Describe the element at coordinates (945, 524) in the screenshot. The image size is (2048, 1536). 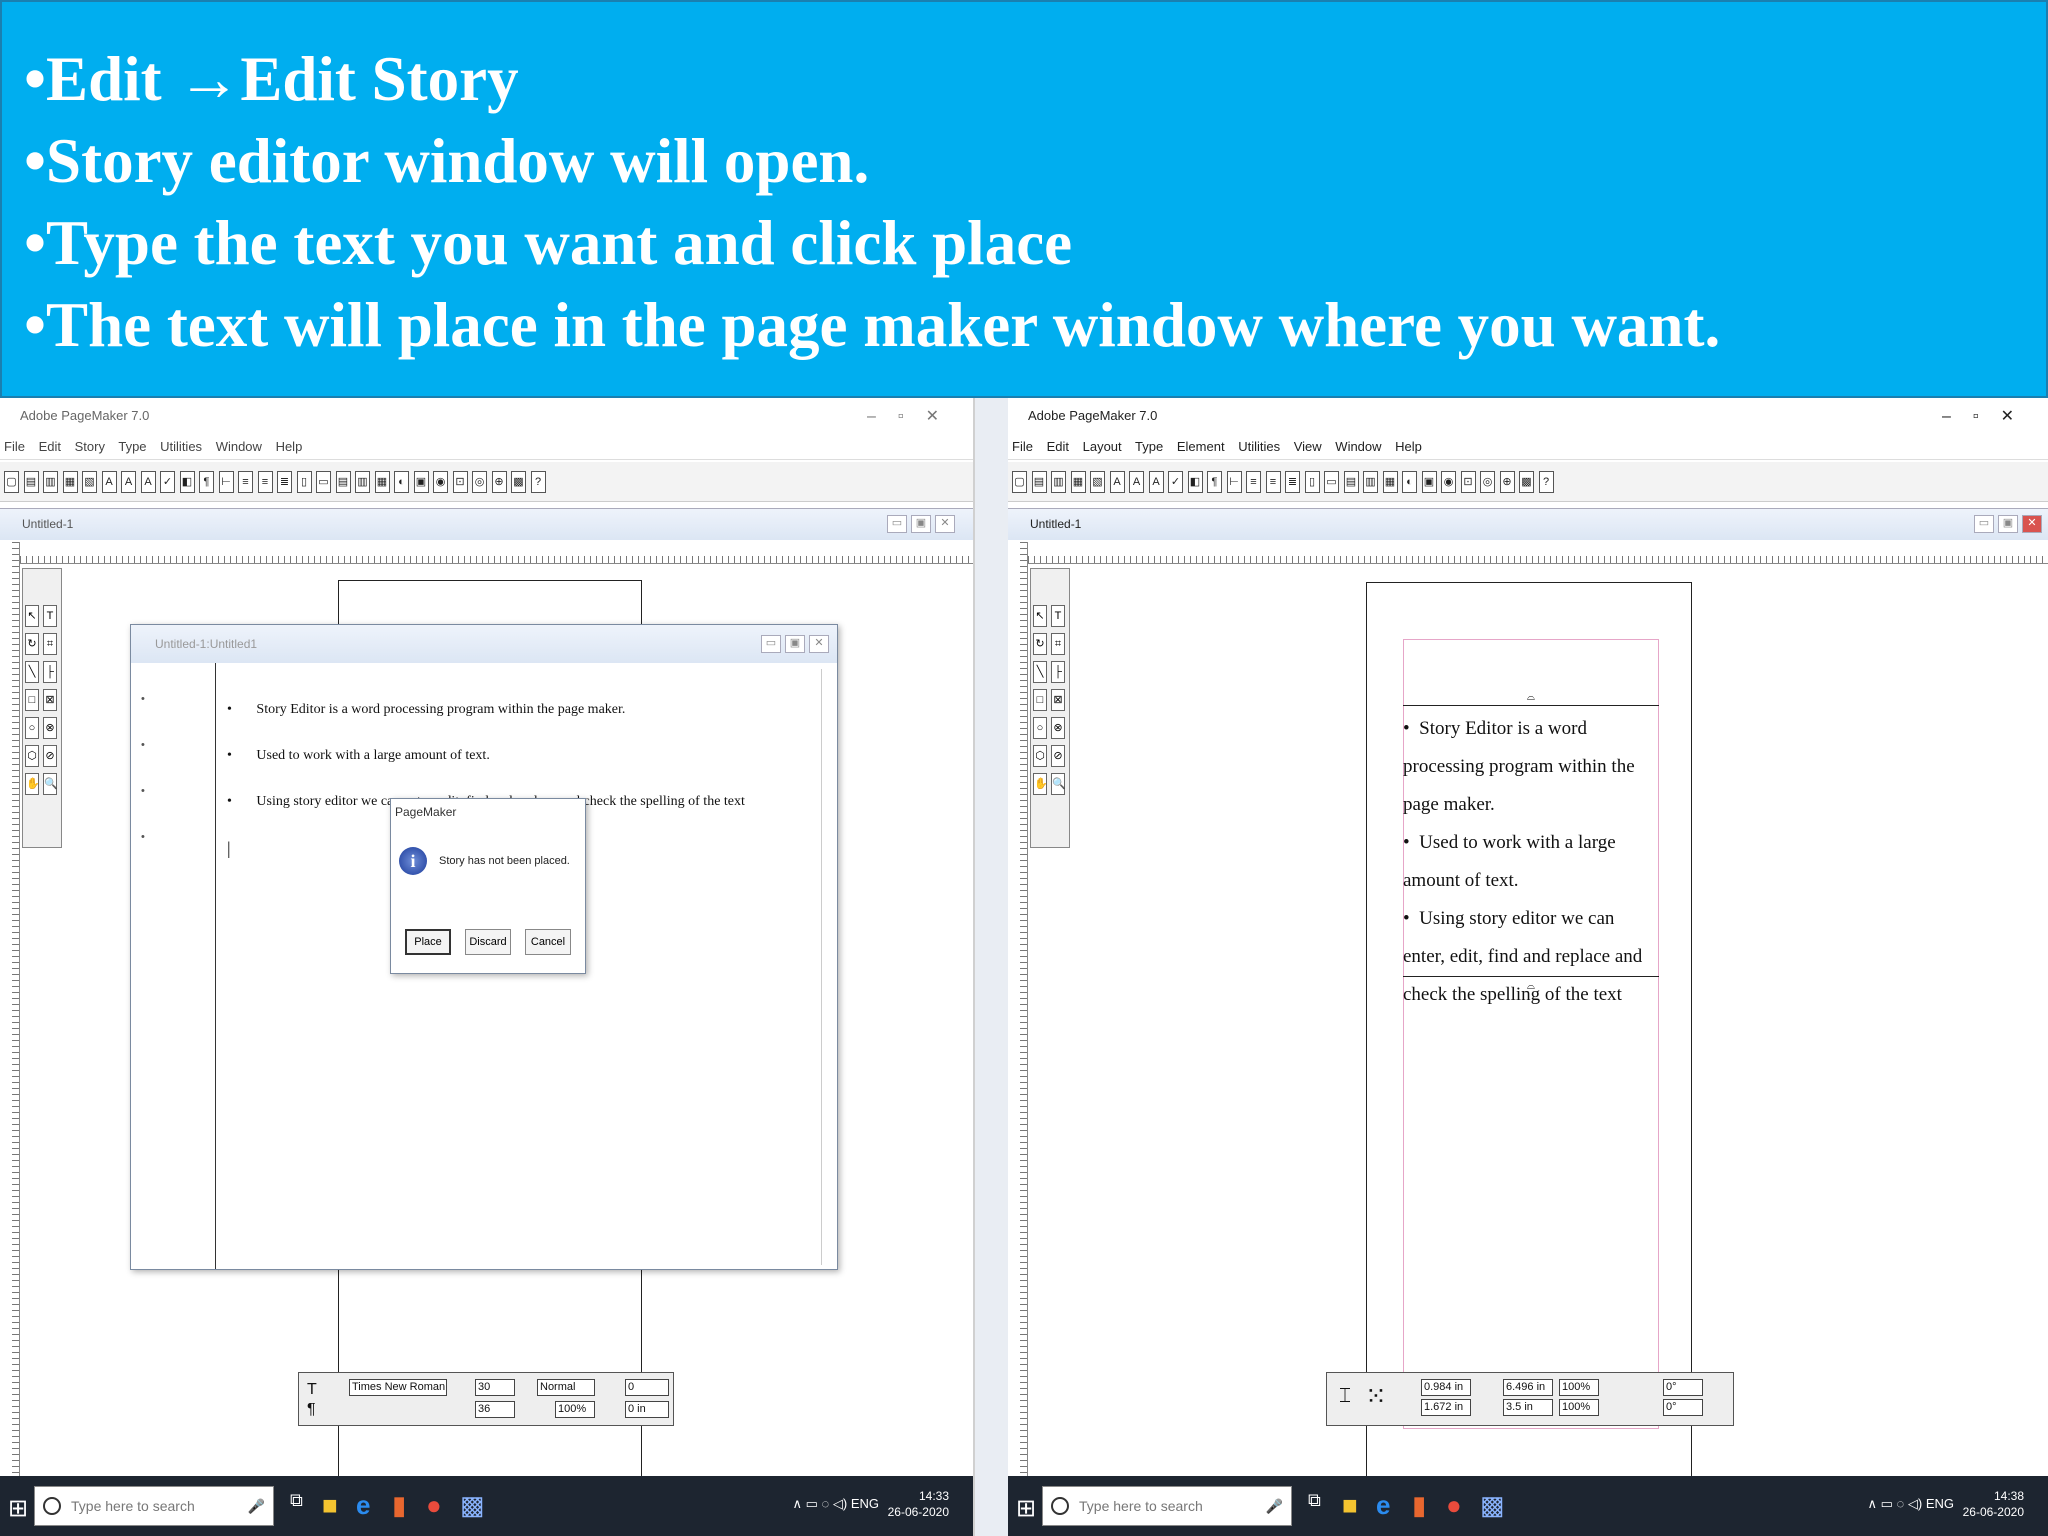
I see `close-icon: ✕` at that location.